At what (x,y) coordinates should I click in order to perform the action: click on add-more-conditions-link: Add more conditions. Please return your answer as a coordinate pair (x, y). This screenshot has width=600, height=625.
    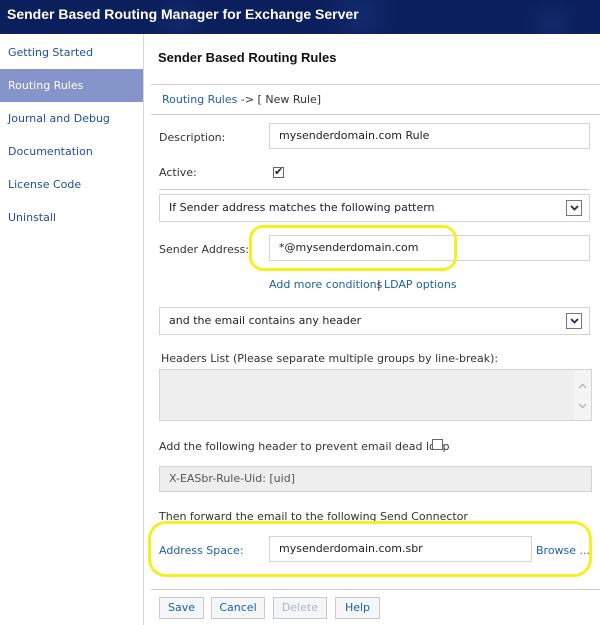
    Looking at the image, I should click on (325, 284).